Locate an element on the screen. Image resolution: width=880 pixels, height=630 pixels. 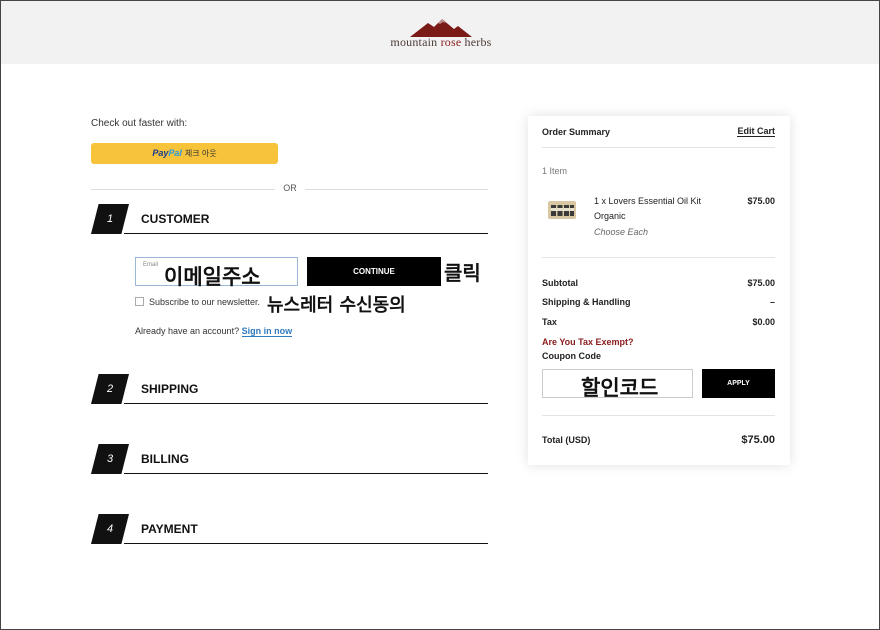
section-title-shipping: SHIPPING is located at coordinates (170, 389).